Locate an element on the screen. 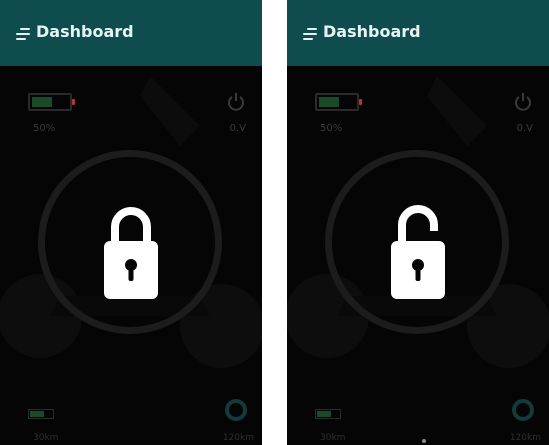 The image size is (549, 445). page-indicator-dot is located at coordinates (424, 441).